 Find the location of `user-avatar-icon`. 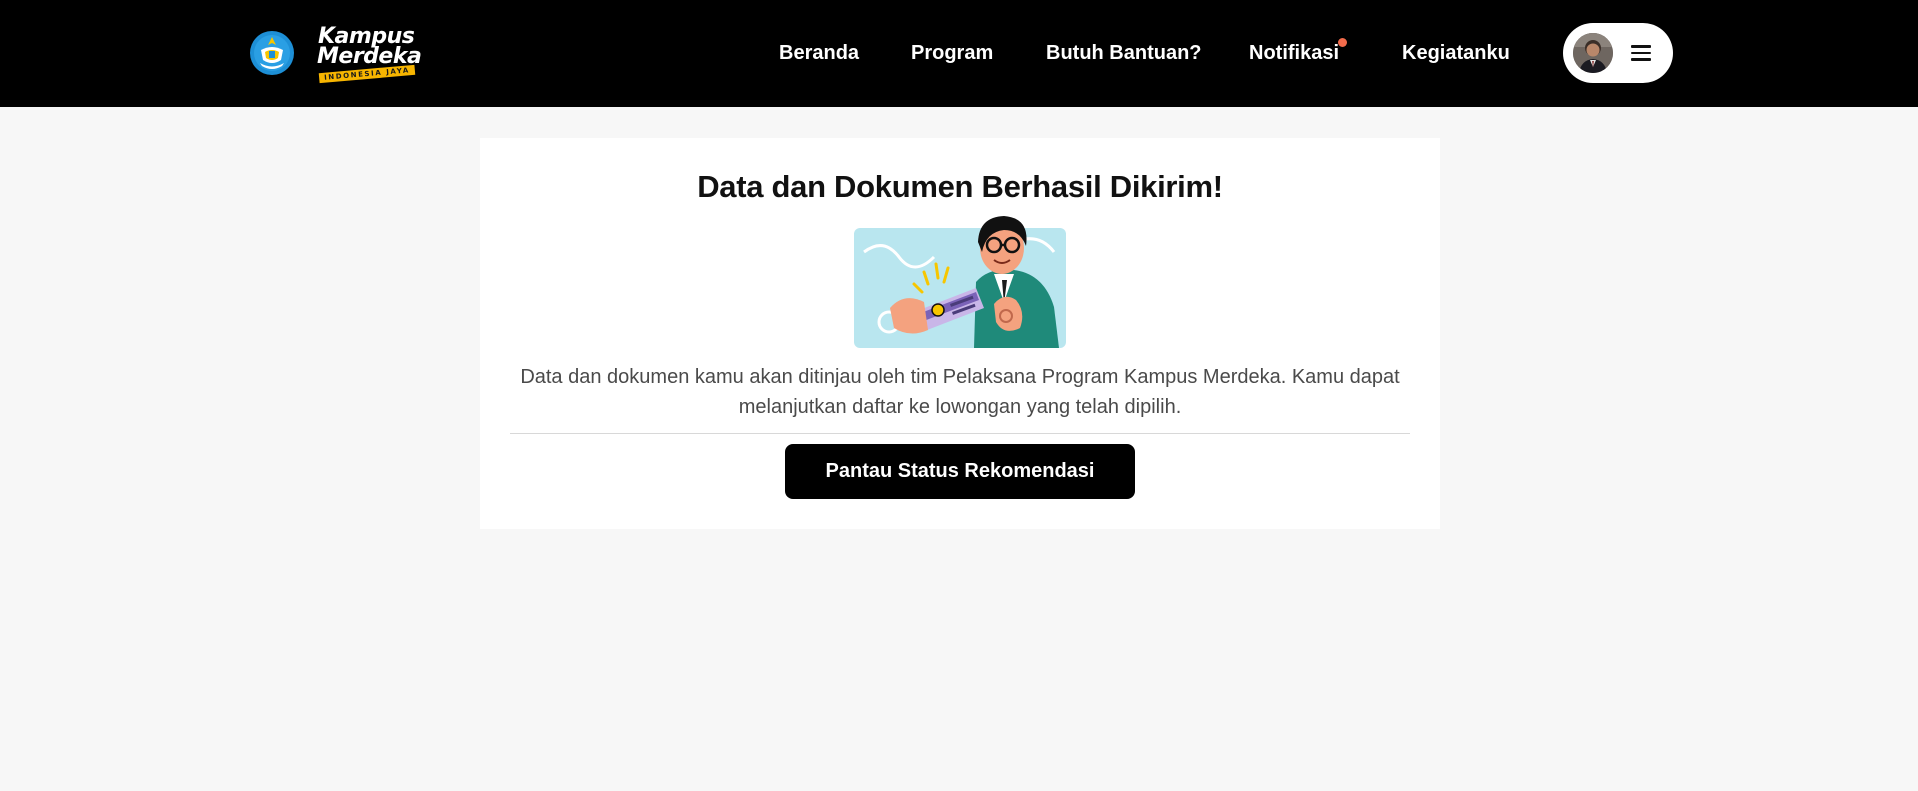

user-avatar-icon is located at coordinates (1593, 53).